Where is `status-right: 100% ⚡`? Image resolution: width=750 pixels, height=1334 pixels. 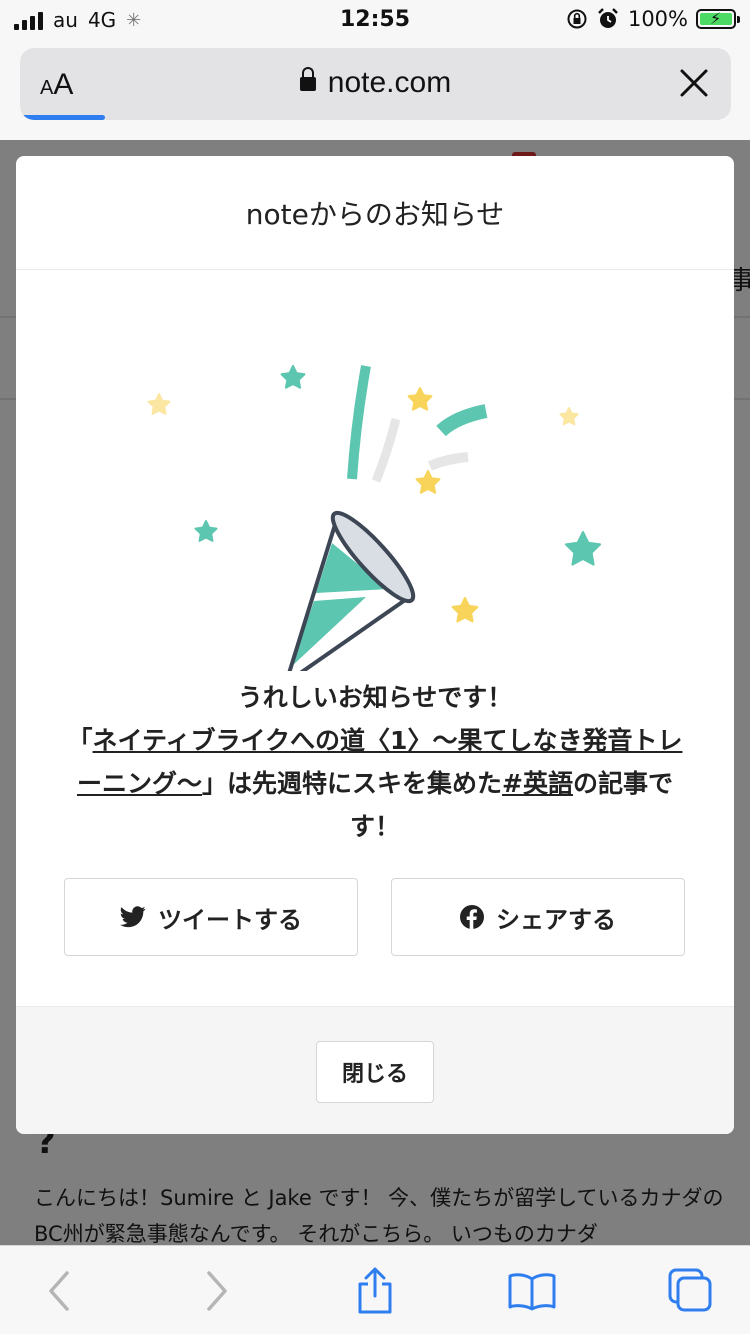
status-right: 100% ⚡ is located at coordinates (653, 19).